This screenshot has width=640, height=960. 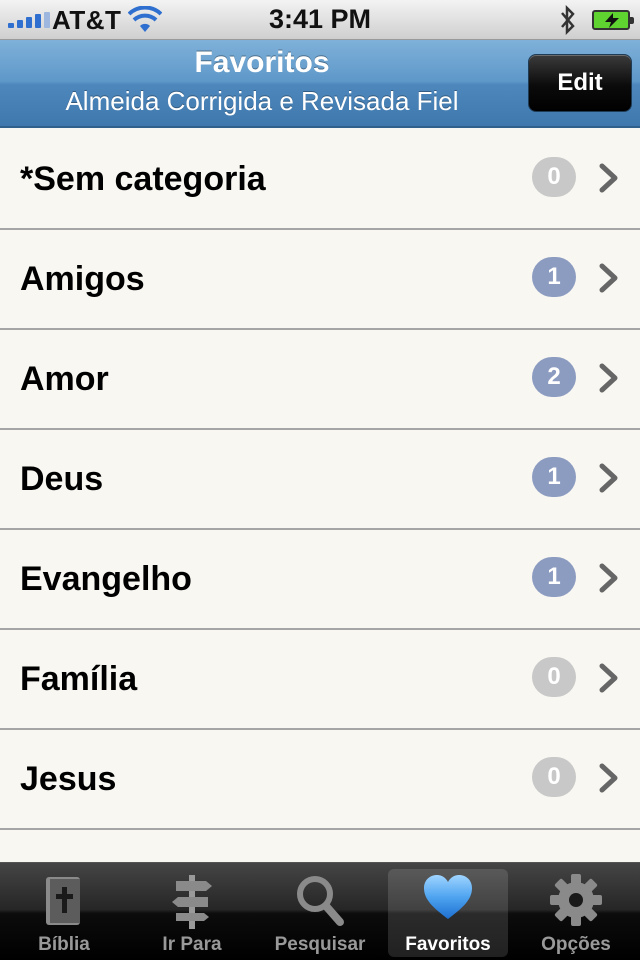 I want to click on search-icon, so click(x=320, y=903).